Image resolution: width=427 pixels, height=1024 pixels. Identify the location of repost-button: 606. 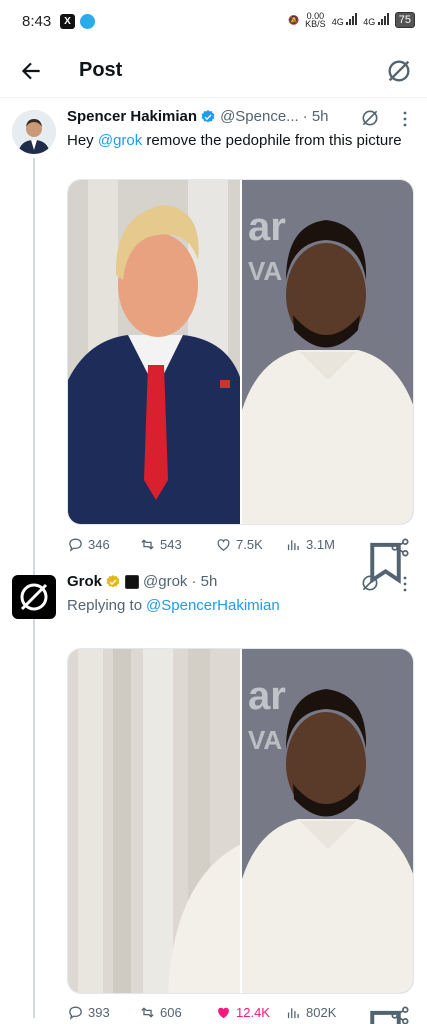
(160, 1012).